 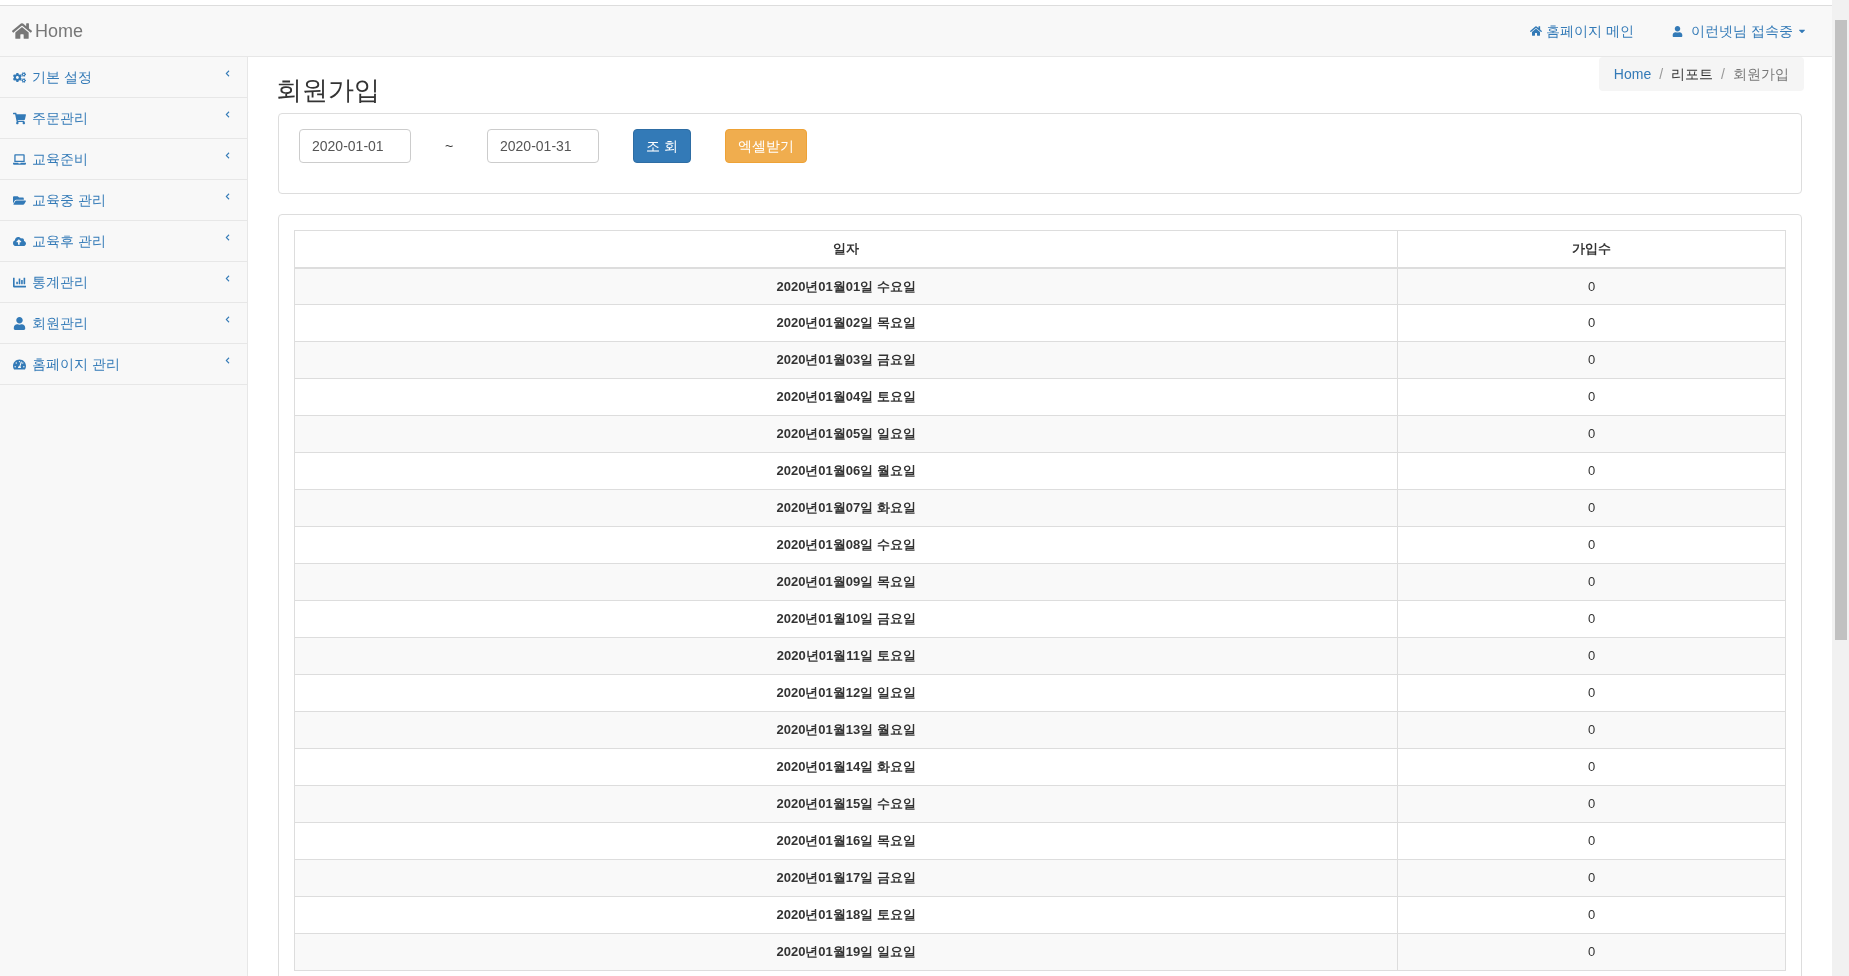 What do you see at coordinates (846, 619) in the screenshot?
I see `table-cell: 2020년01월10일 금요일` at bounding box center [846, 619].